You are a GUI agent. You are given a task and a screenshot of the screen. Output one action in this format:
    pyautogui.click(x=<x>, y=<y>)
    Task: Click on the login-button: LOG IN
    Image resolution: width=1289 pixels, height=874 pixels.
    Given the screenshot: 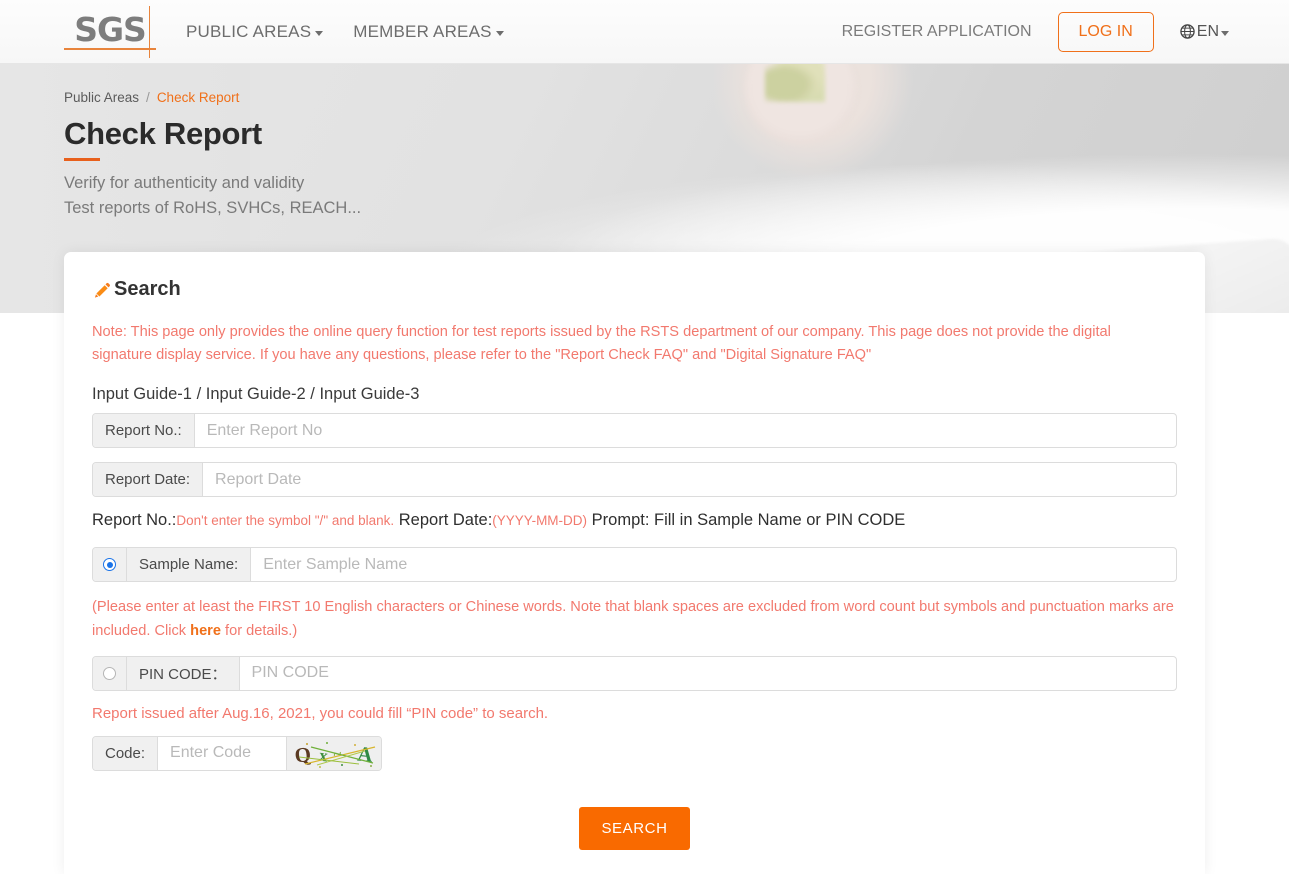 What is the action you would take?
    pyautogui.click(x=1105, y=31)
    